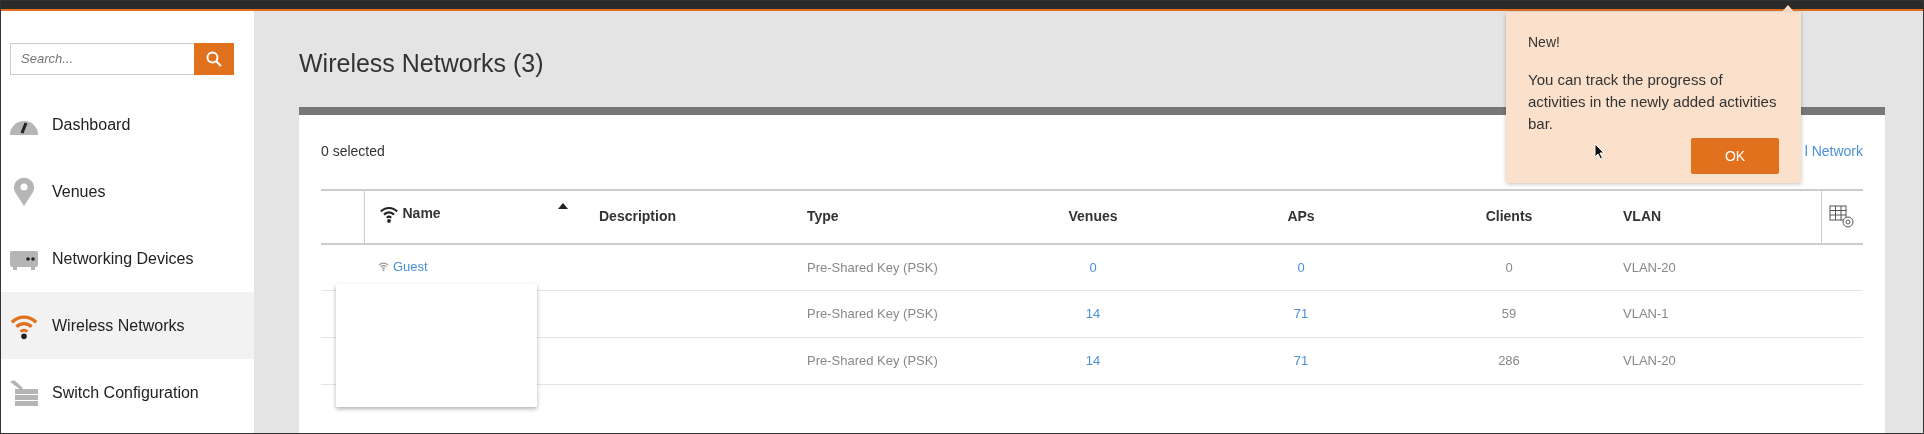 The width and height of the screenshot is (1924, 434). I want to click on sidebar-item: Dashboard, so click(127, 124).